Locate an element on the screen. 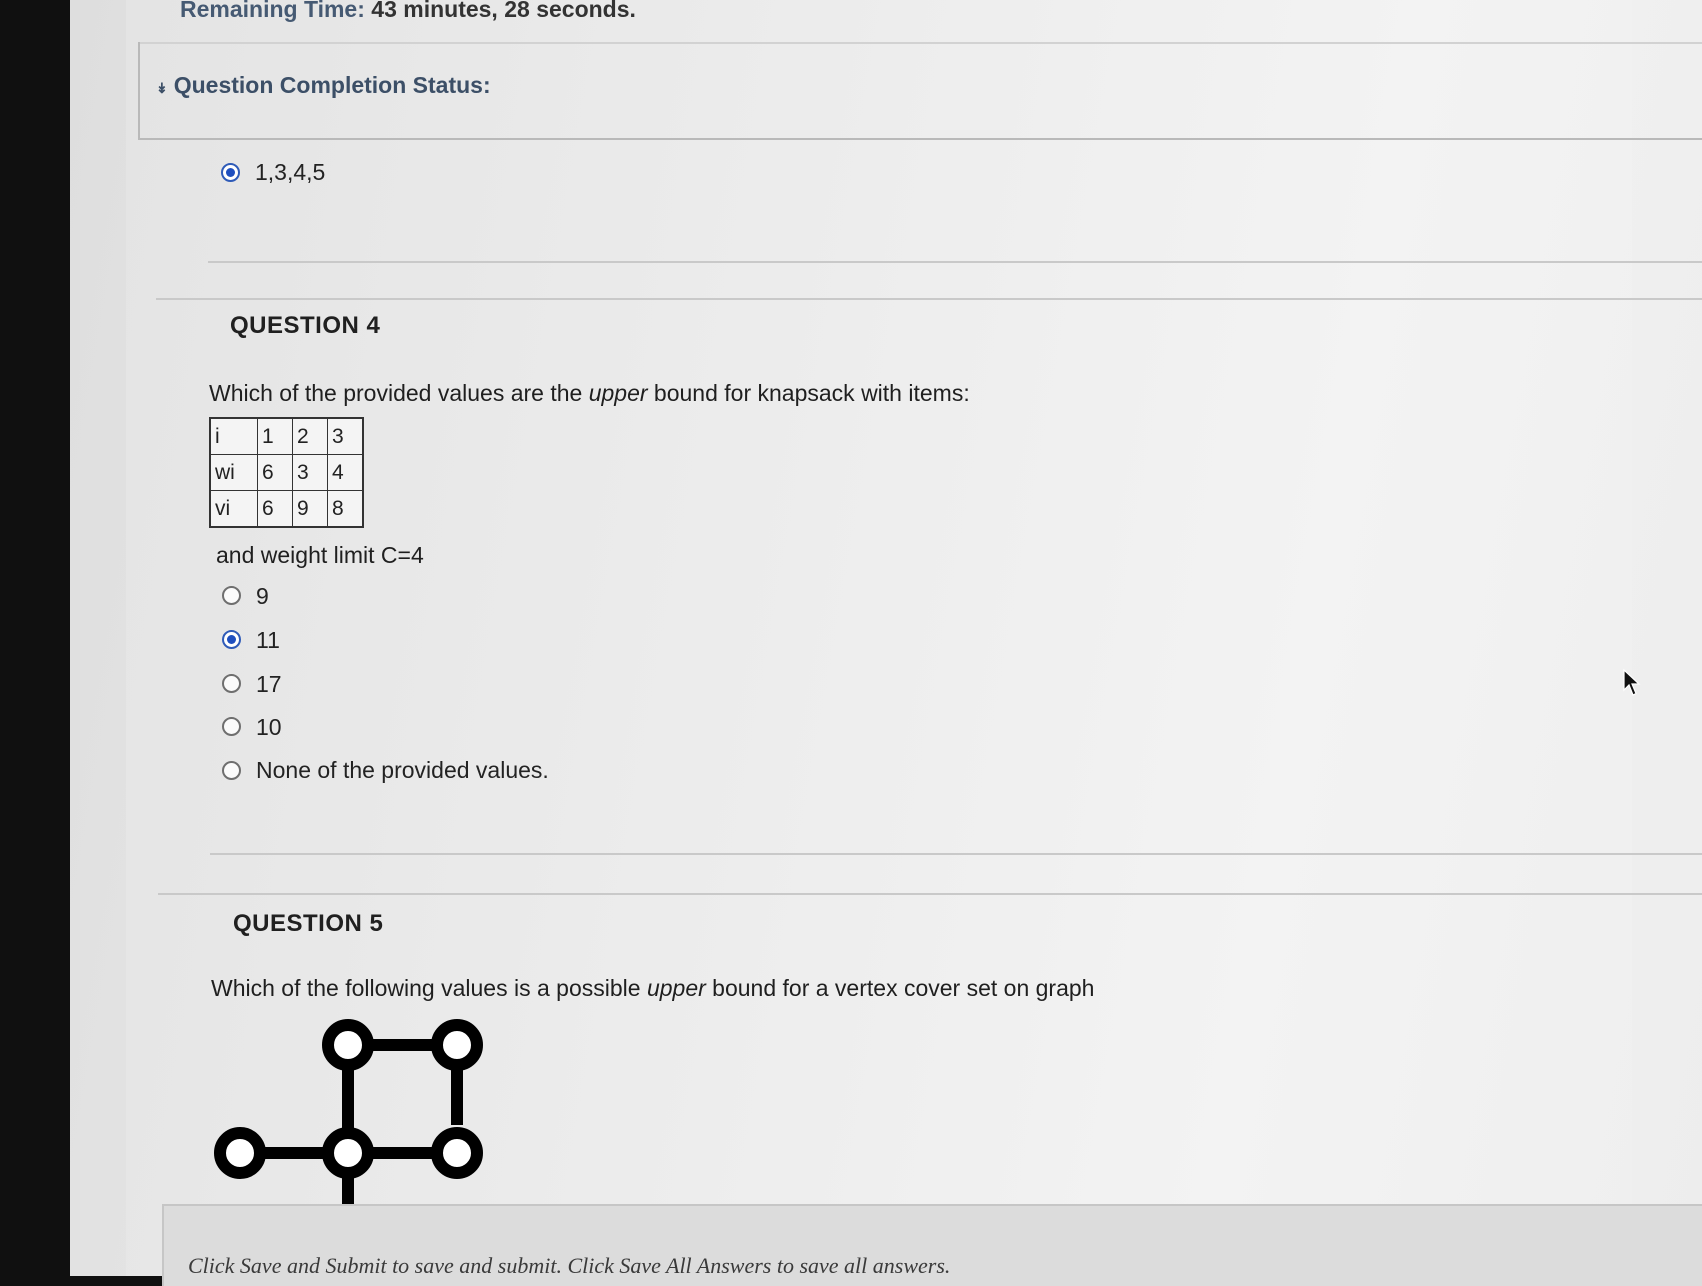 Image resolution: width=1702 pixels, height=1286 pixels. q5-prompt-end: bound for a vertex cover set on graph is located at coordinates (900, 988).